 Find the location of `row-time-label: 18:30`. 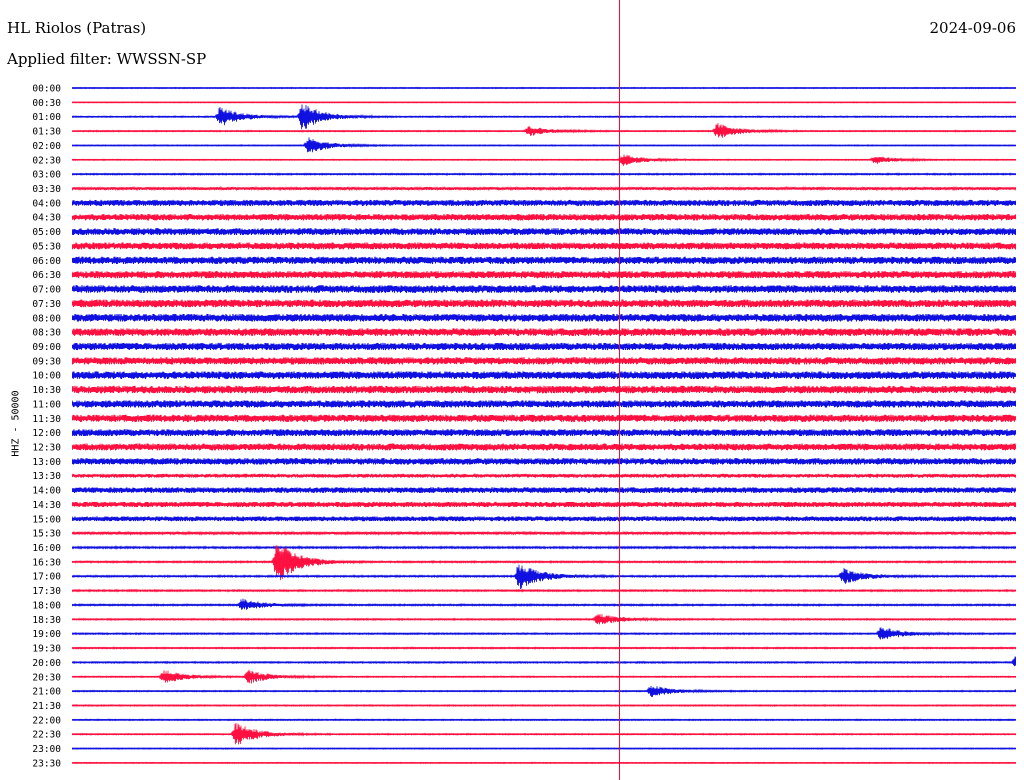

row-time-label: 18:30 is located at coordinates (46, 620).